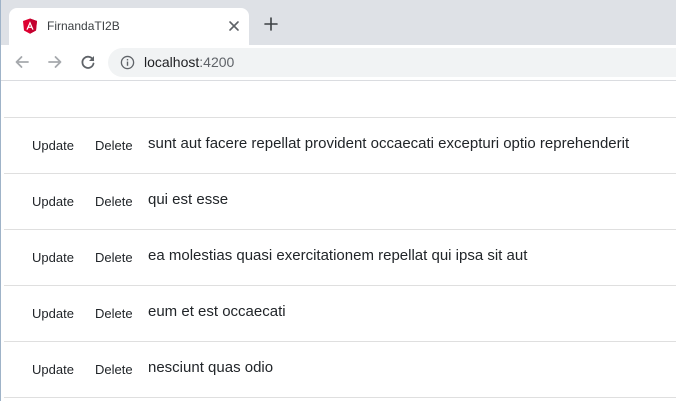 Image resolution: width=676 pixels, height=401 pixels. Describe the element at coordinates (271, 24) in the screenshot. I see `new-tab-icon` at that location.